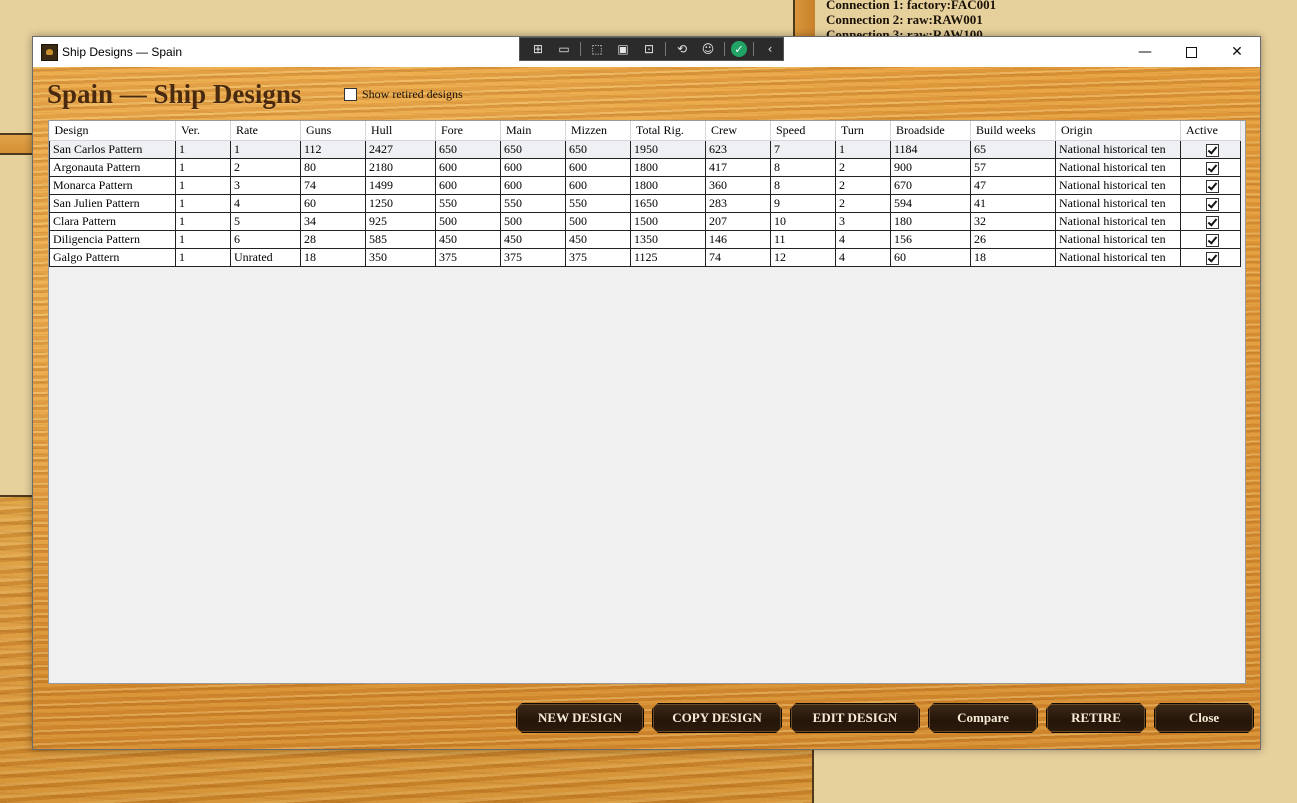 This screenshot has width=1297, height=803. Describe the element at coordinates (400, 167) in the screenshot. I see `cell-hull: 2180` at that location.